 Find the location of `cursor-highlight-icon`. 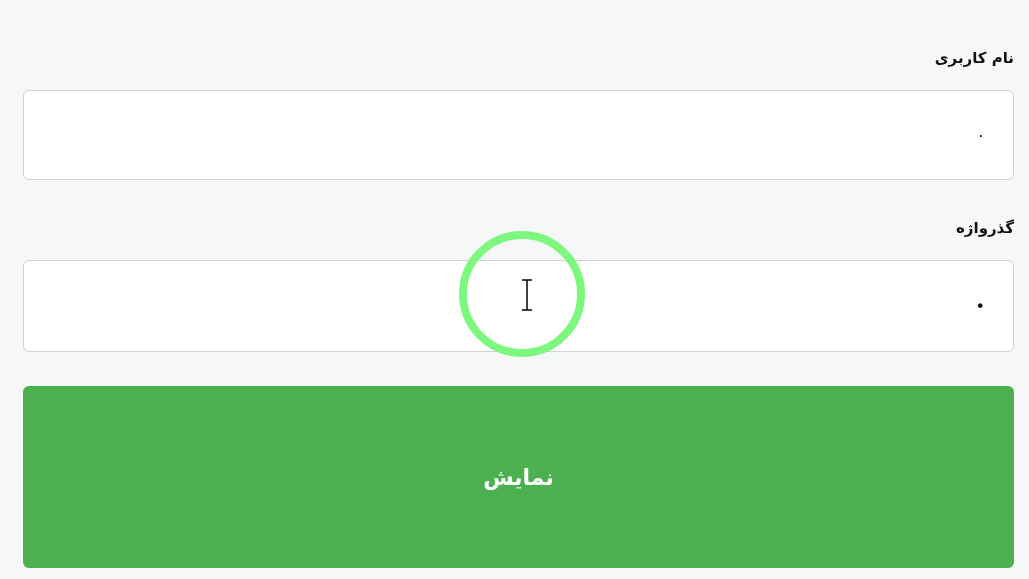

cursor-highlight-icon is located at coordinates (522, 294).